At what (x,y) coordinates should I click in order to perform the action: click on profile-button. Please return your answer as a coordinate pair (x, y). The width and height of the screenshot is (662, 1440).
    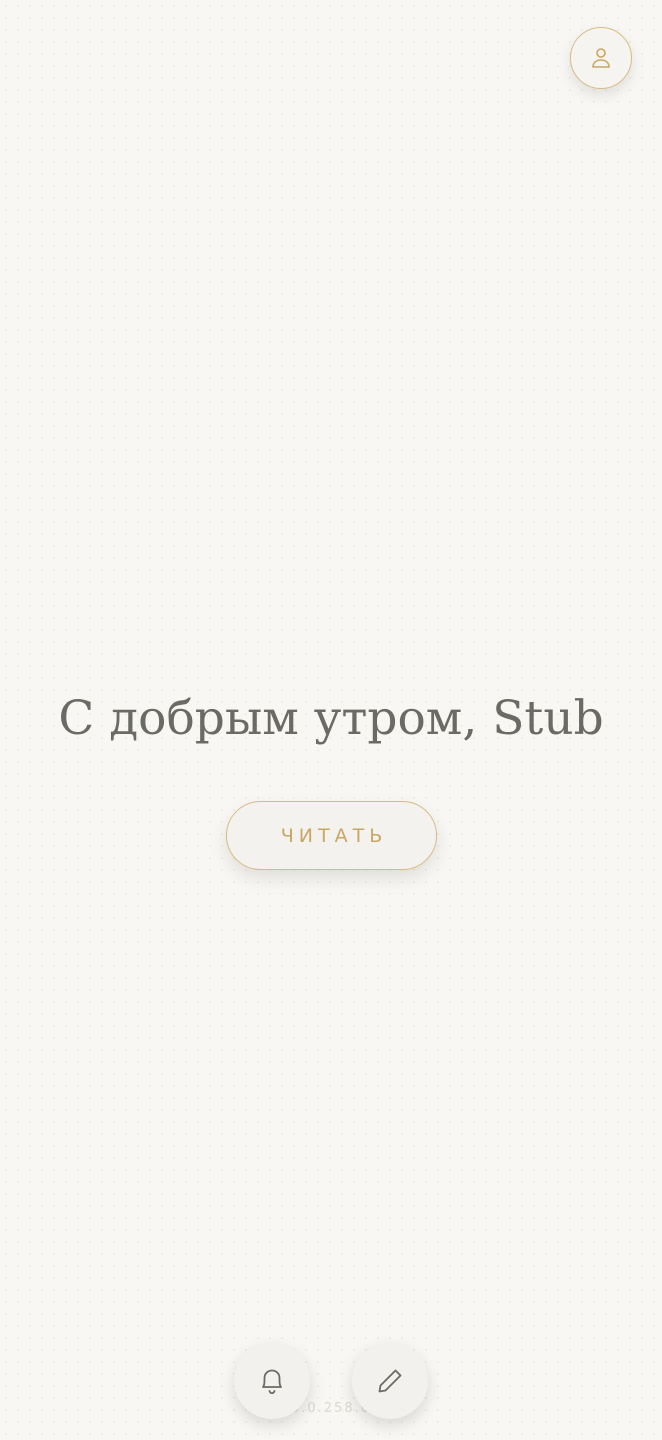
    Looking at the image, I should click on (601, 58).